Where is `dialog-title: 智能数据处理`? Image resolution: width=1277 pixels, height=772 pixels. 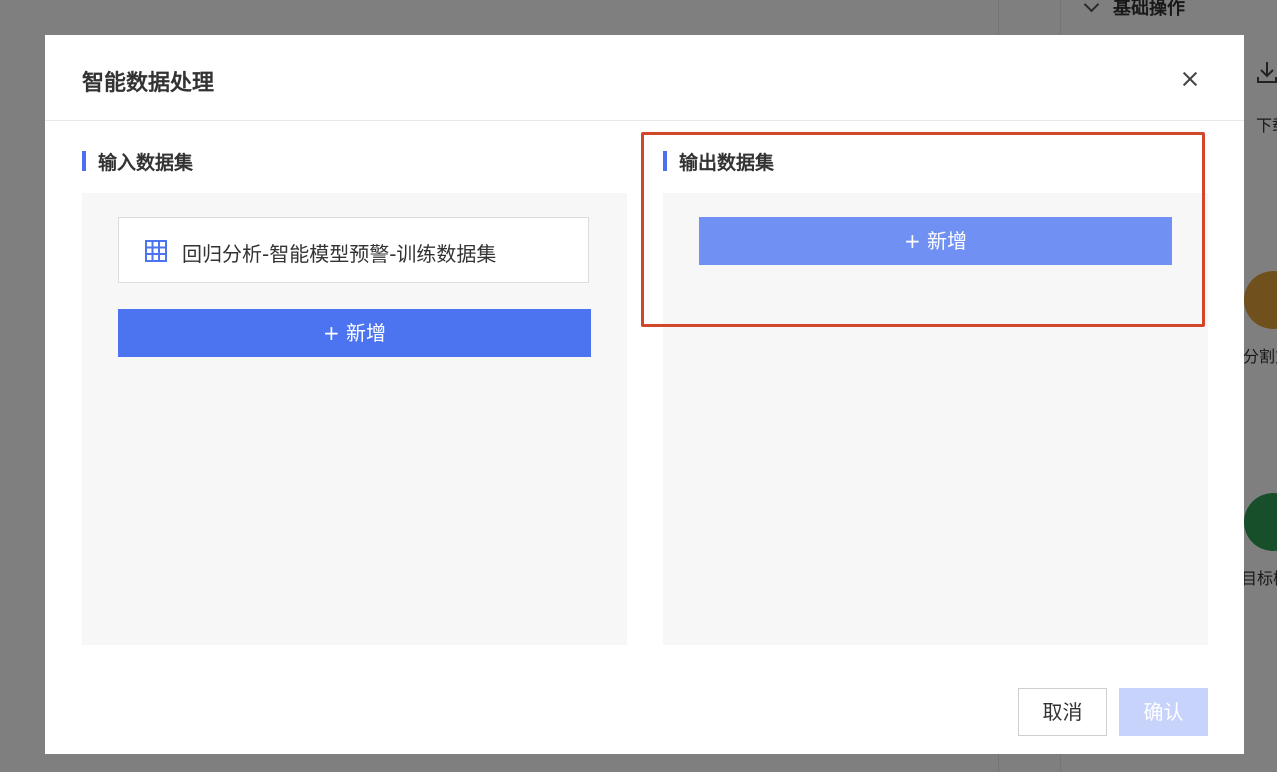 dialog-title: 智能数据处理 is located at coordinates (148, 83).